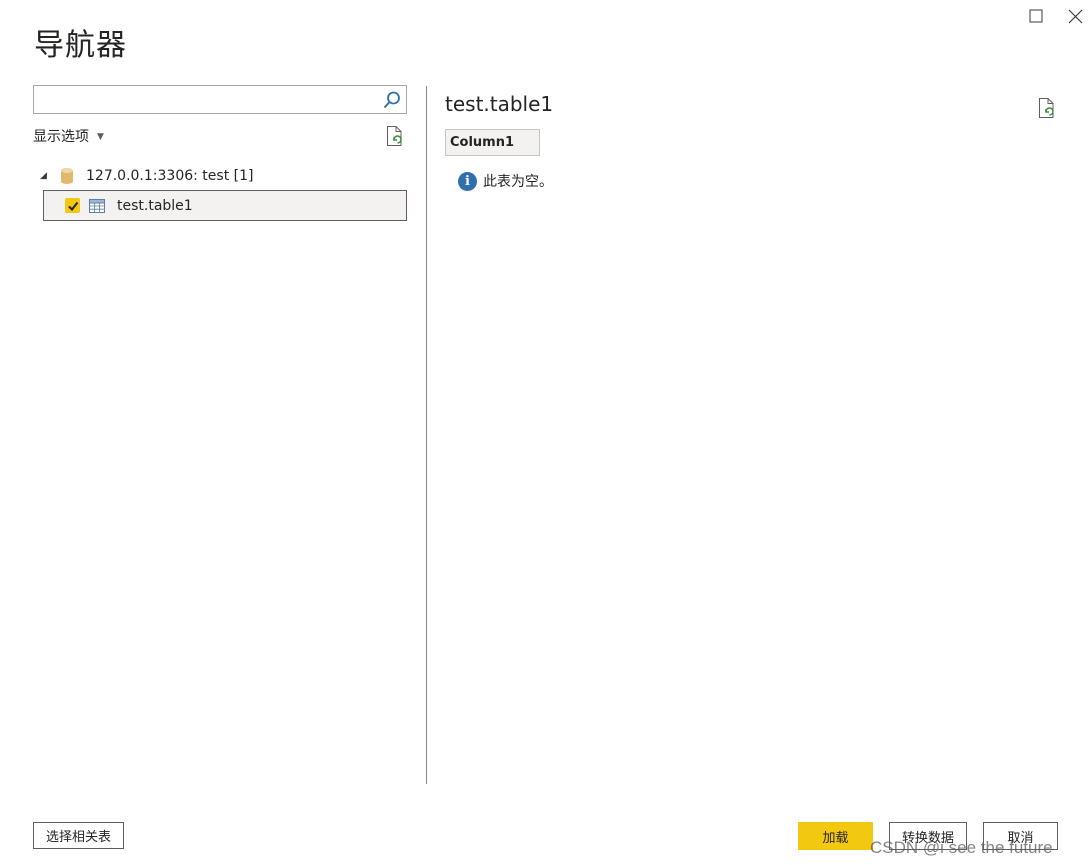  What do you see at coordinates (467, 181) in the screenshot?
I see `info-icon: i` at bounding box center [467, 181].